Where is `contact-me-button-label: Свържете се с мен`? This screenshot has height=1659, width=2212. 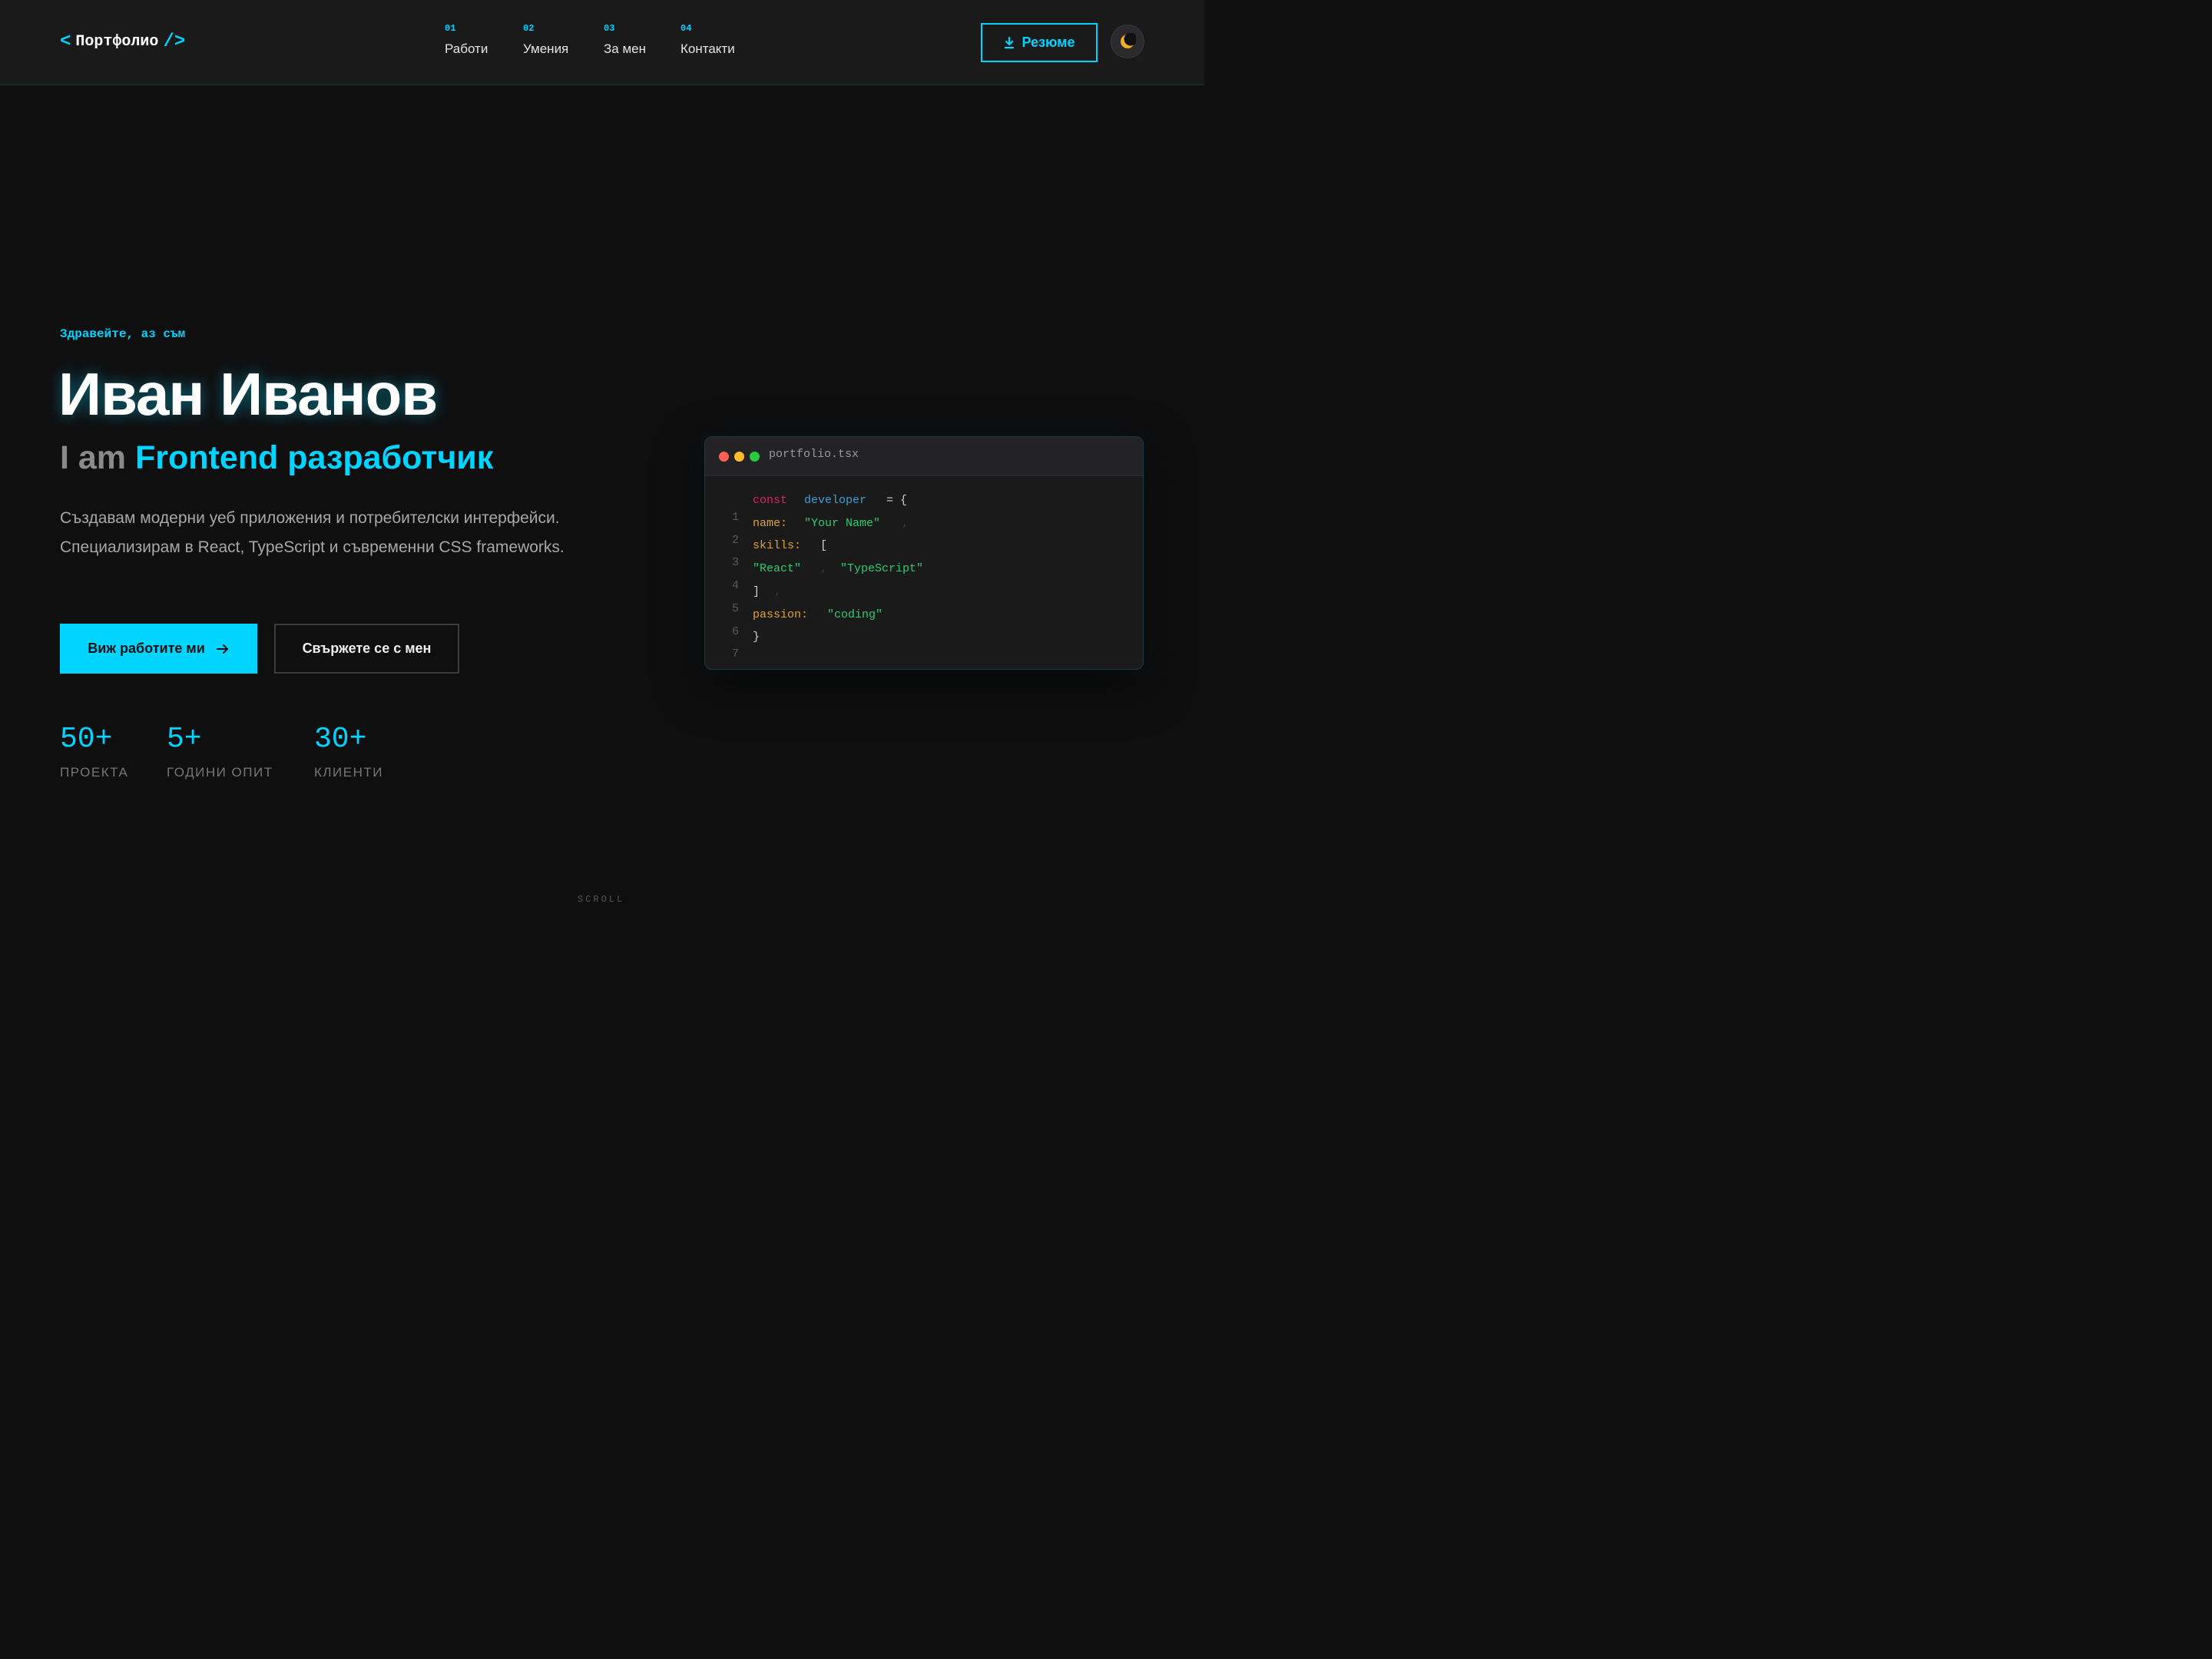
contact-me-button-label: Свържете се с мен is located at coordinates (367, 649).